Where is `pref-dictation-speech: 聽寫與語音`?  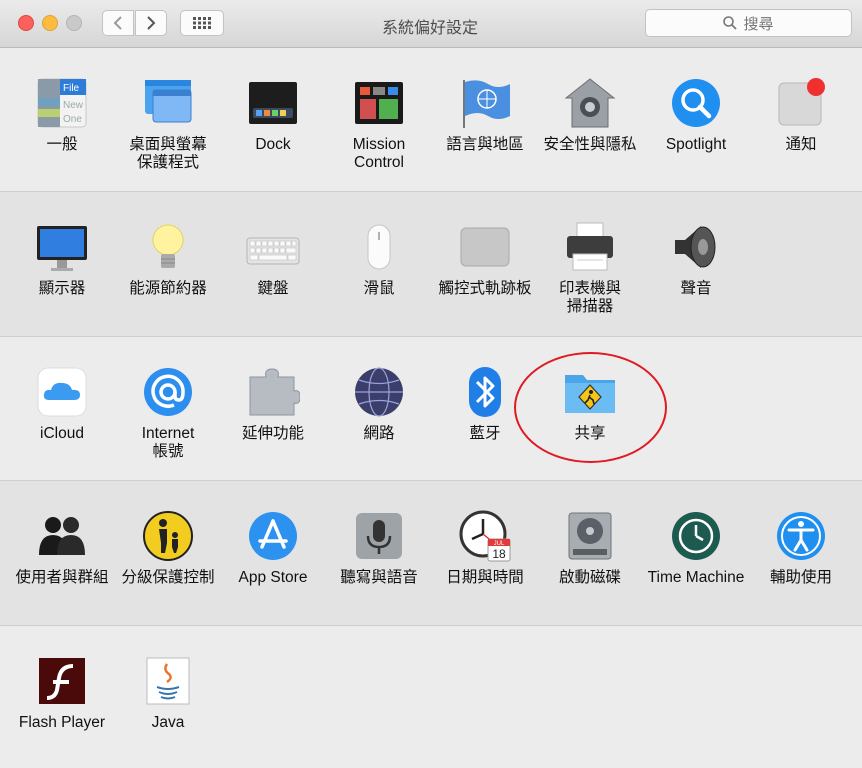
pref-dictation-speech: 聽寫與語音 is located at coordinates (379, 548).